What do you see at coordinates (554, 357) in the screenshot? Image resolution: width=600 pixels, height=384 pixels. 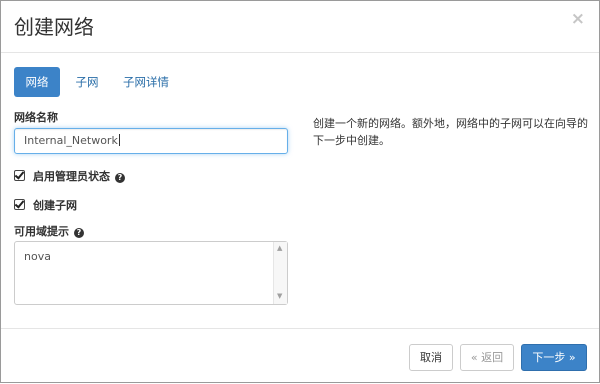 I see `next-button: 下一步 »` at bounding box center [554, 357].